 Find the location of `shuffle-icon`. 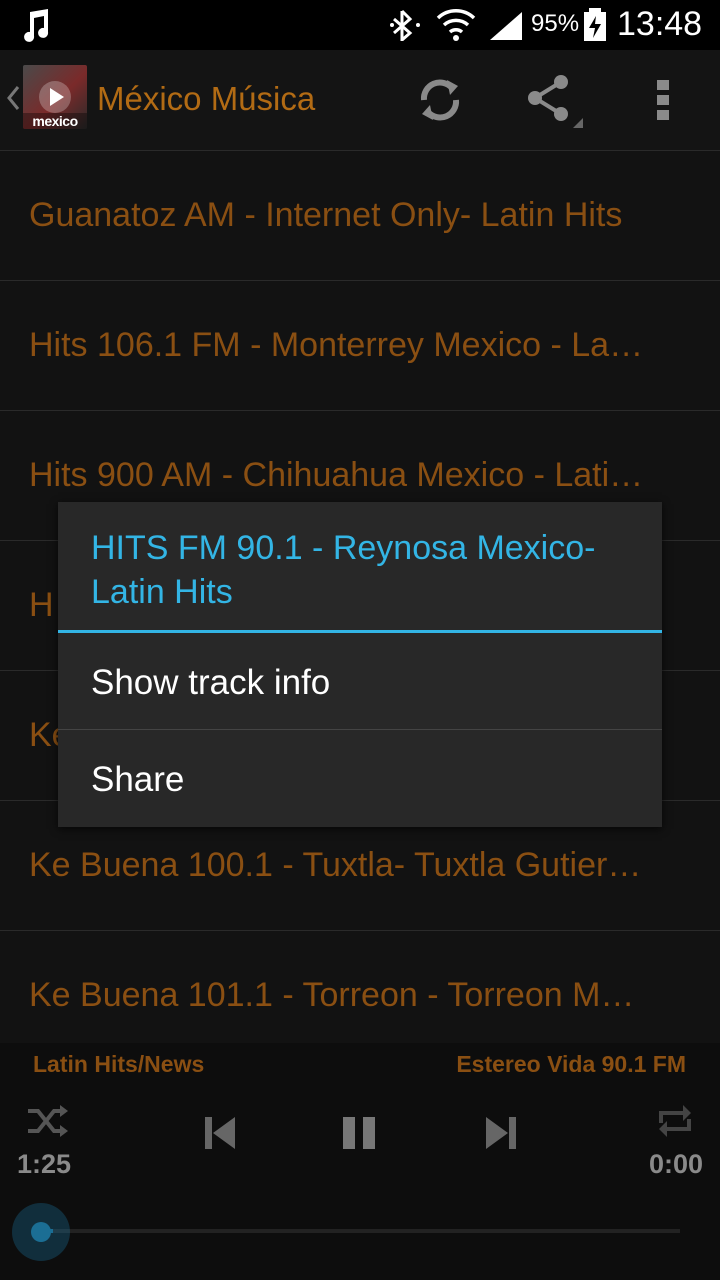

shuffle-icon is located at coordinates (48, 1123).